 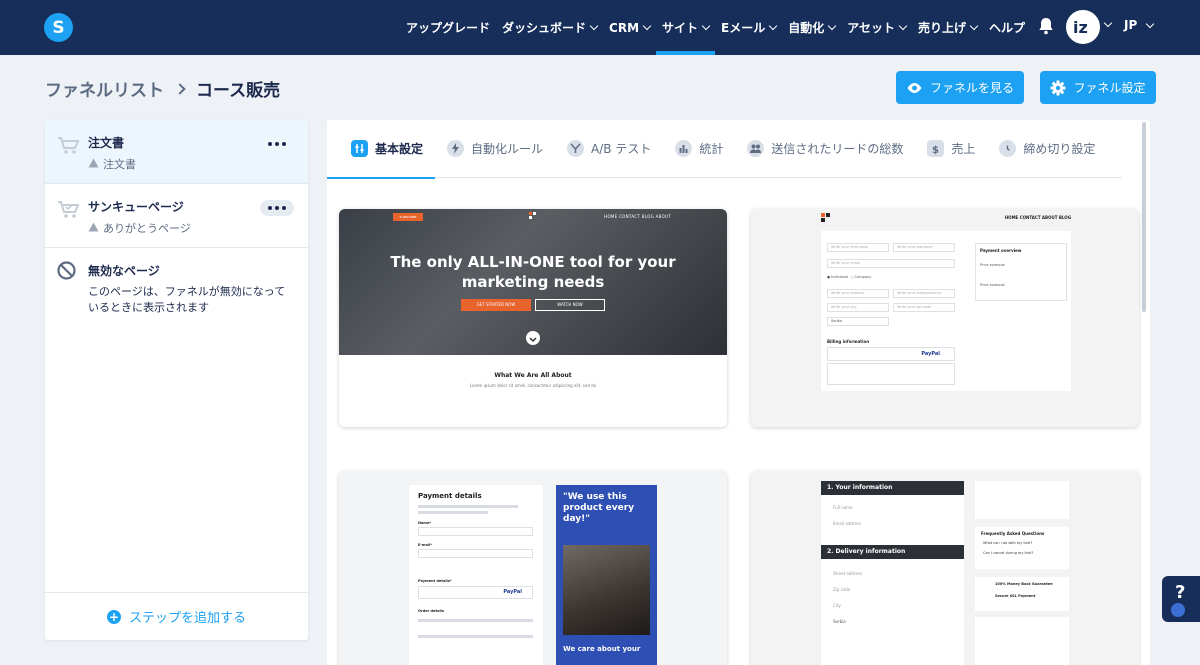 I want to click on nav-item-help: ヘルプ, so click(x=1007, y=27).